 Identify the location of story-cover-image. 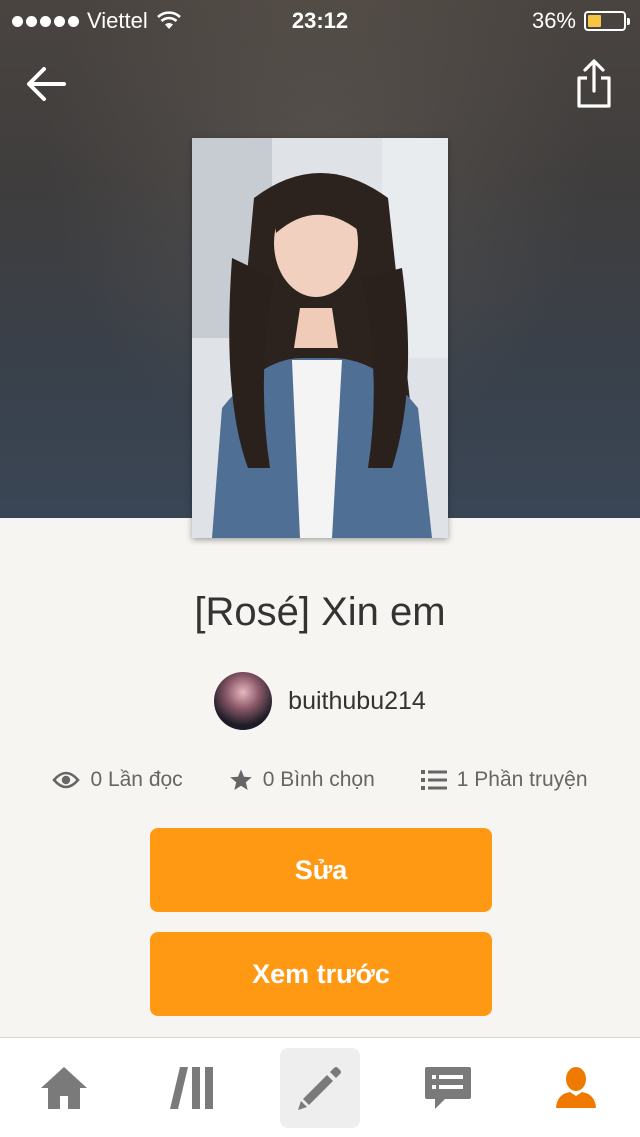
(320, 338).